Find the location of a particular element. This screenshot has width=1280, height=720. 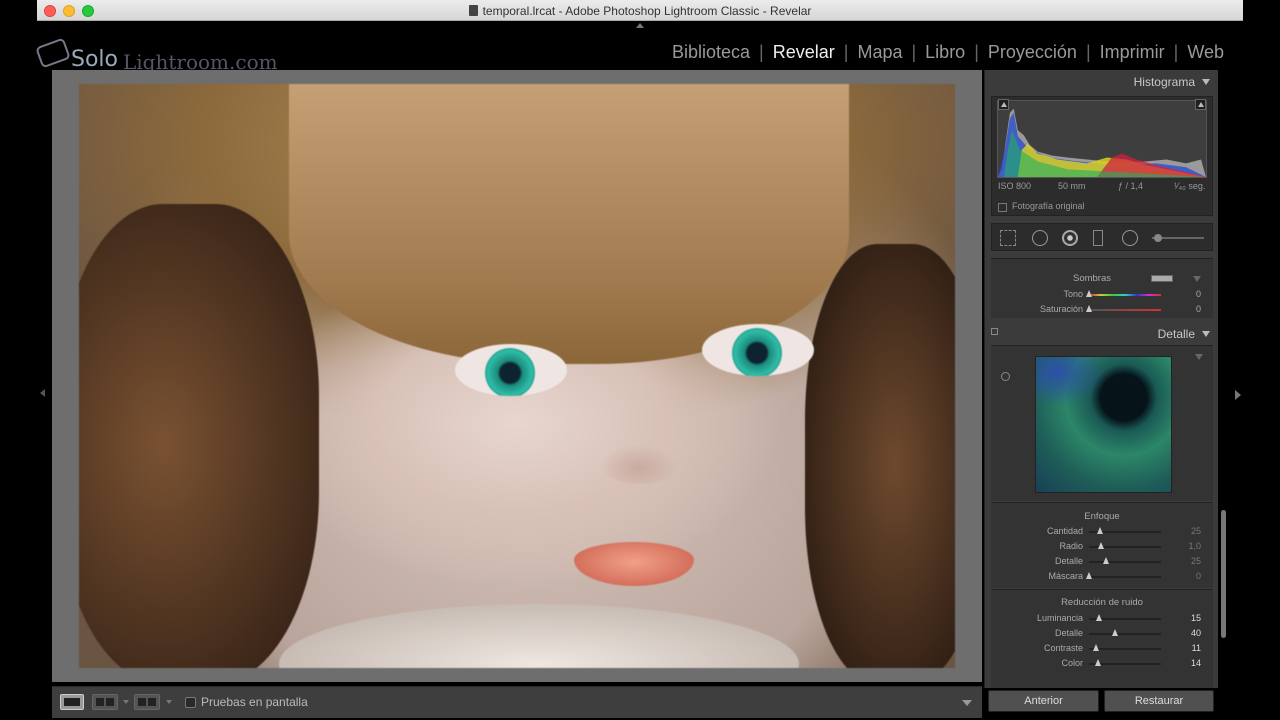

slider-label: Tono is located at coordinates (1073, 294).